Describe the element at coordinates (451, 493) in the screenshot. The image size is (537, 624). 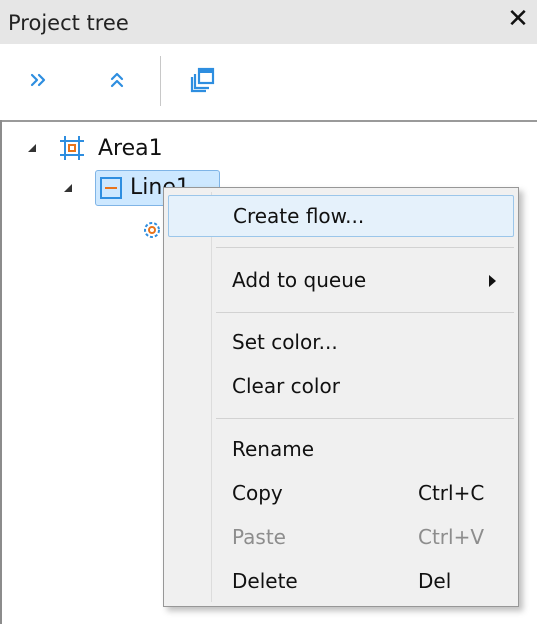
I see `menu-item-shortcut: Ctrl+C` at that location.